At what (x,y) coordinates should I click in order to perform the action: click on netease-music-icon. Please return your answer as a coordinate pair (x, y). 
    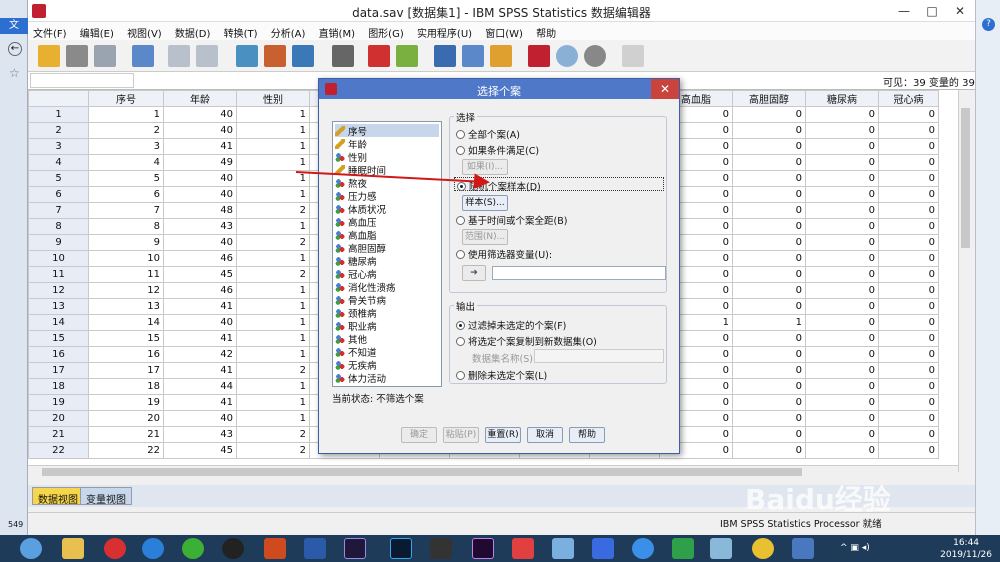
    Looking at the image, I should click on (115, 548).